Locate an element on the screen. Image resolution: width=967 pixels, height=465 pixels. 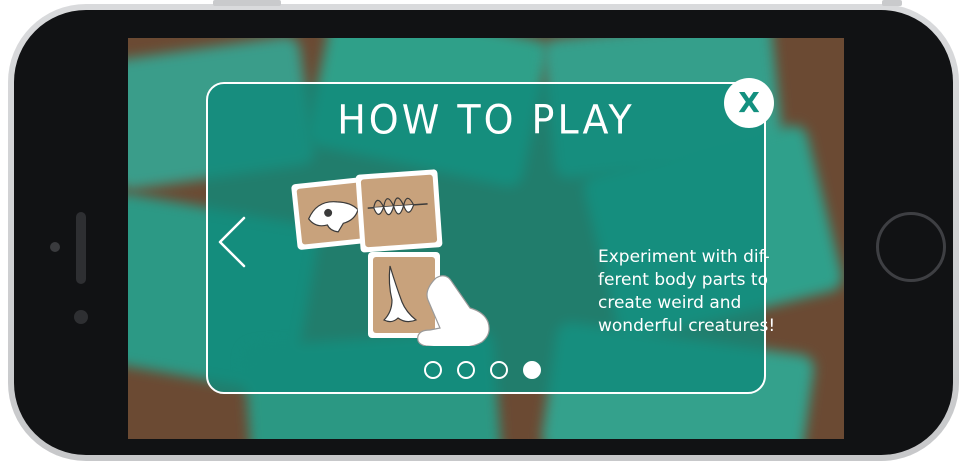
sensor-dot is located at coordinates (55, 247).